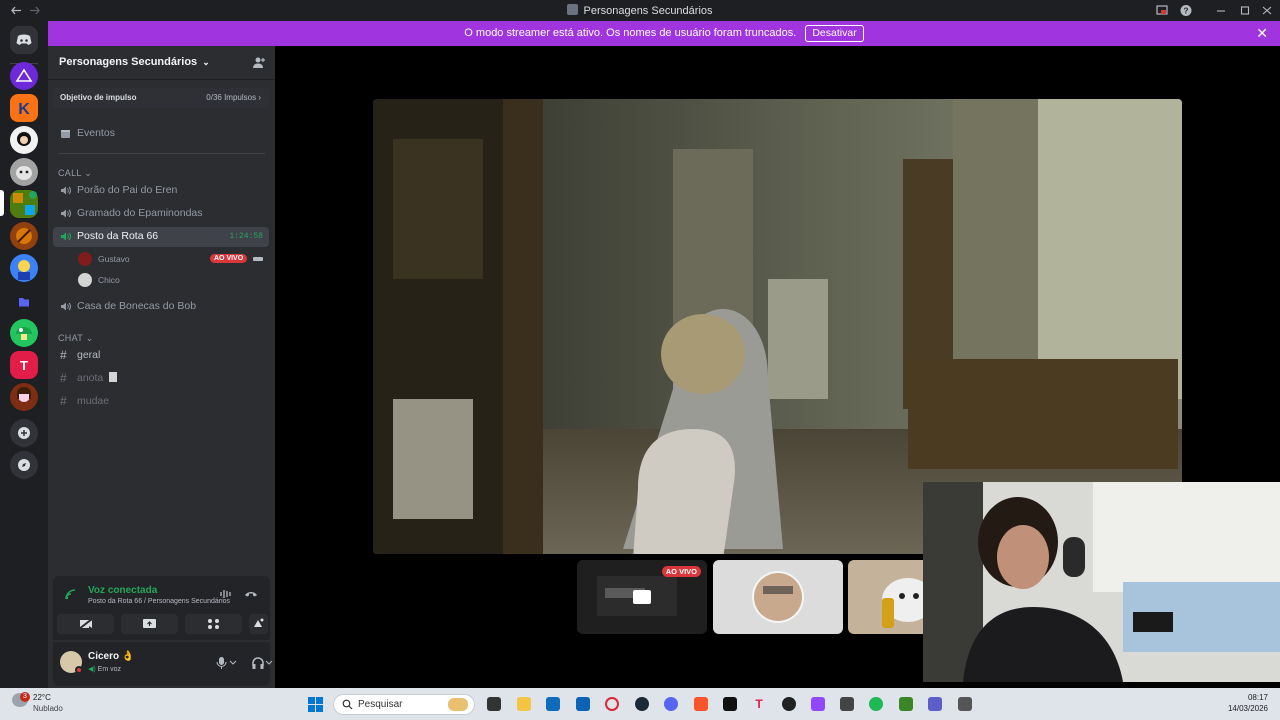  I want to click on file-explorer-icon, so click(524, 704).